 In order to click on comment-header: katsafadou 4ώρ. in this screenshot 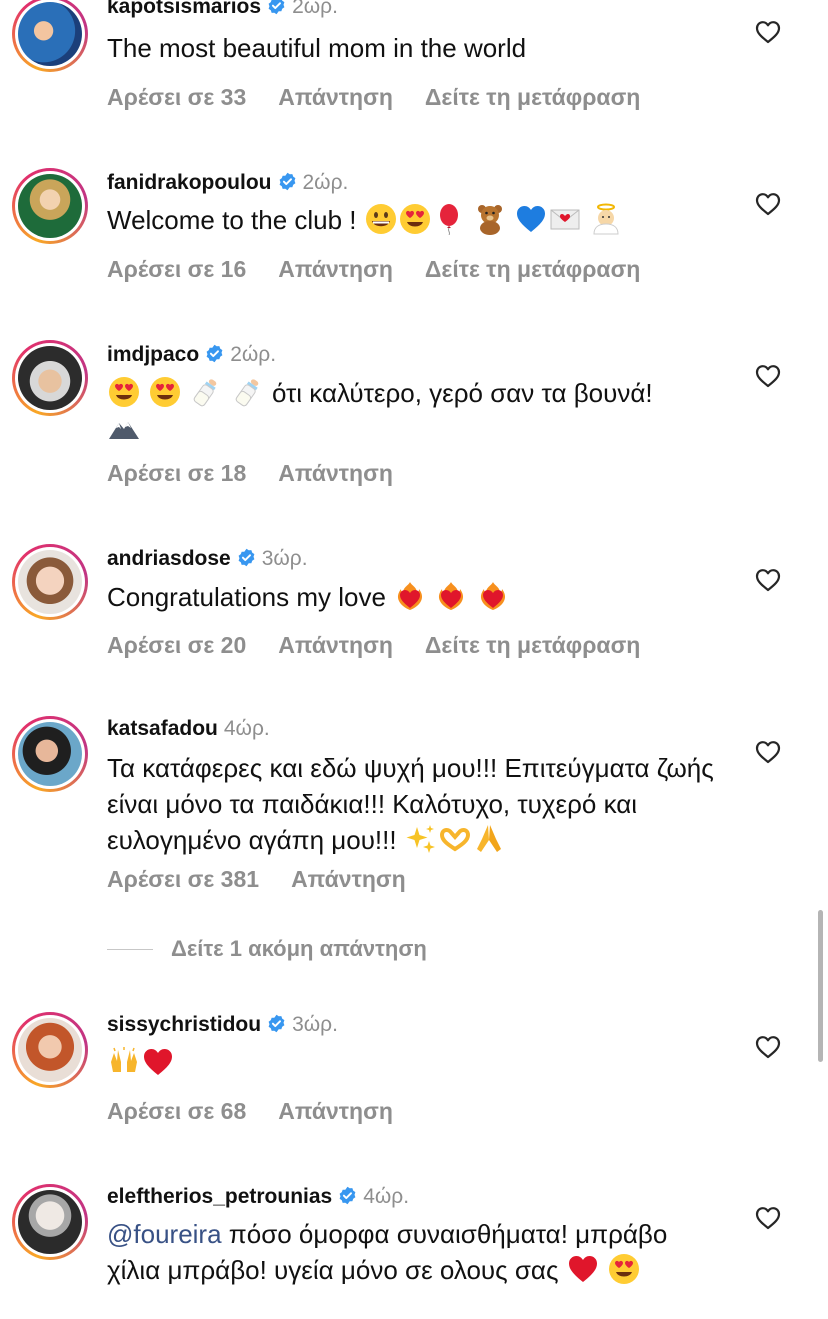, I will do `click(188, 729)`.